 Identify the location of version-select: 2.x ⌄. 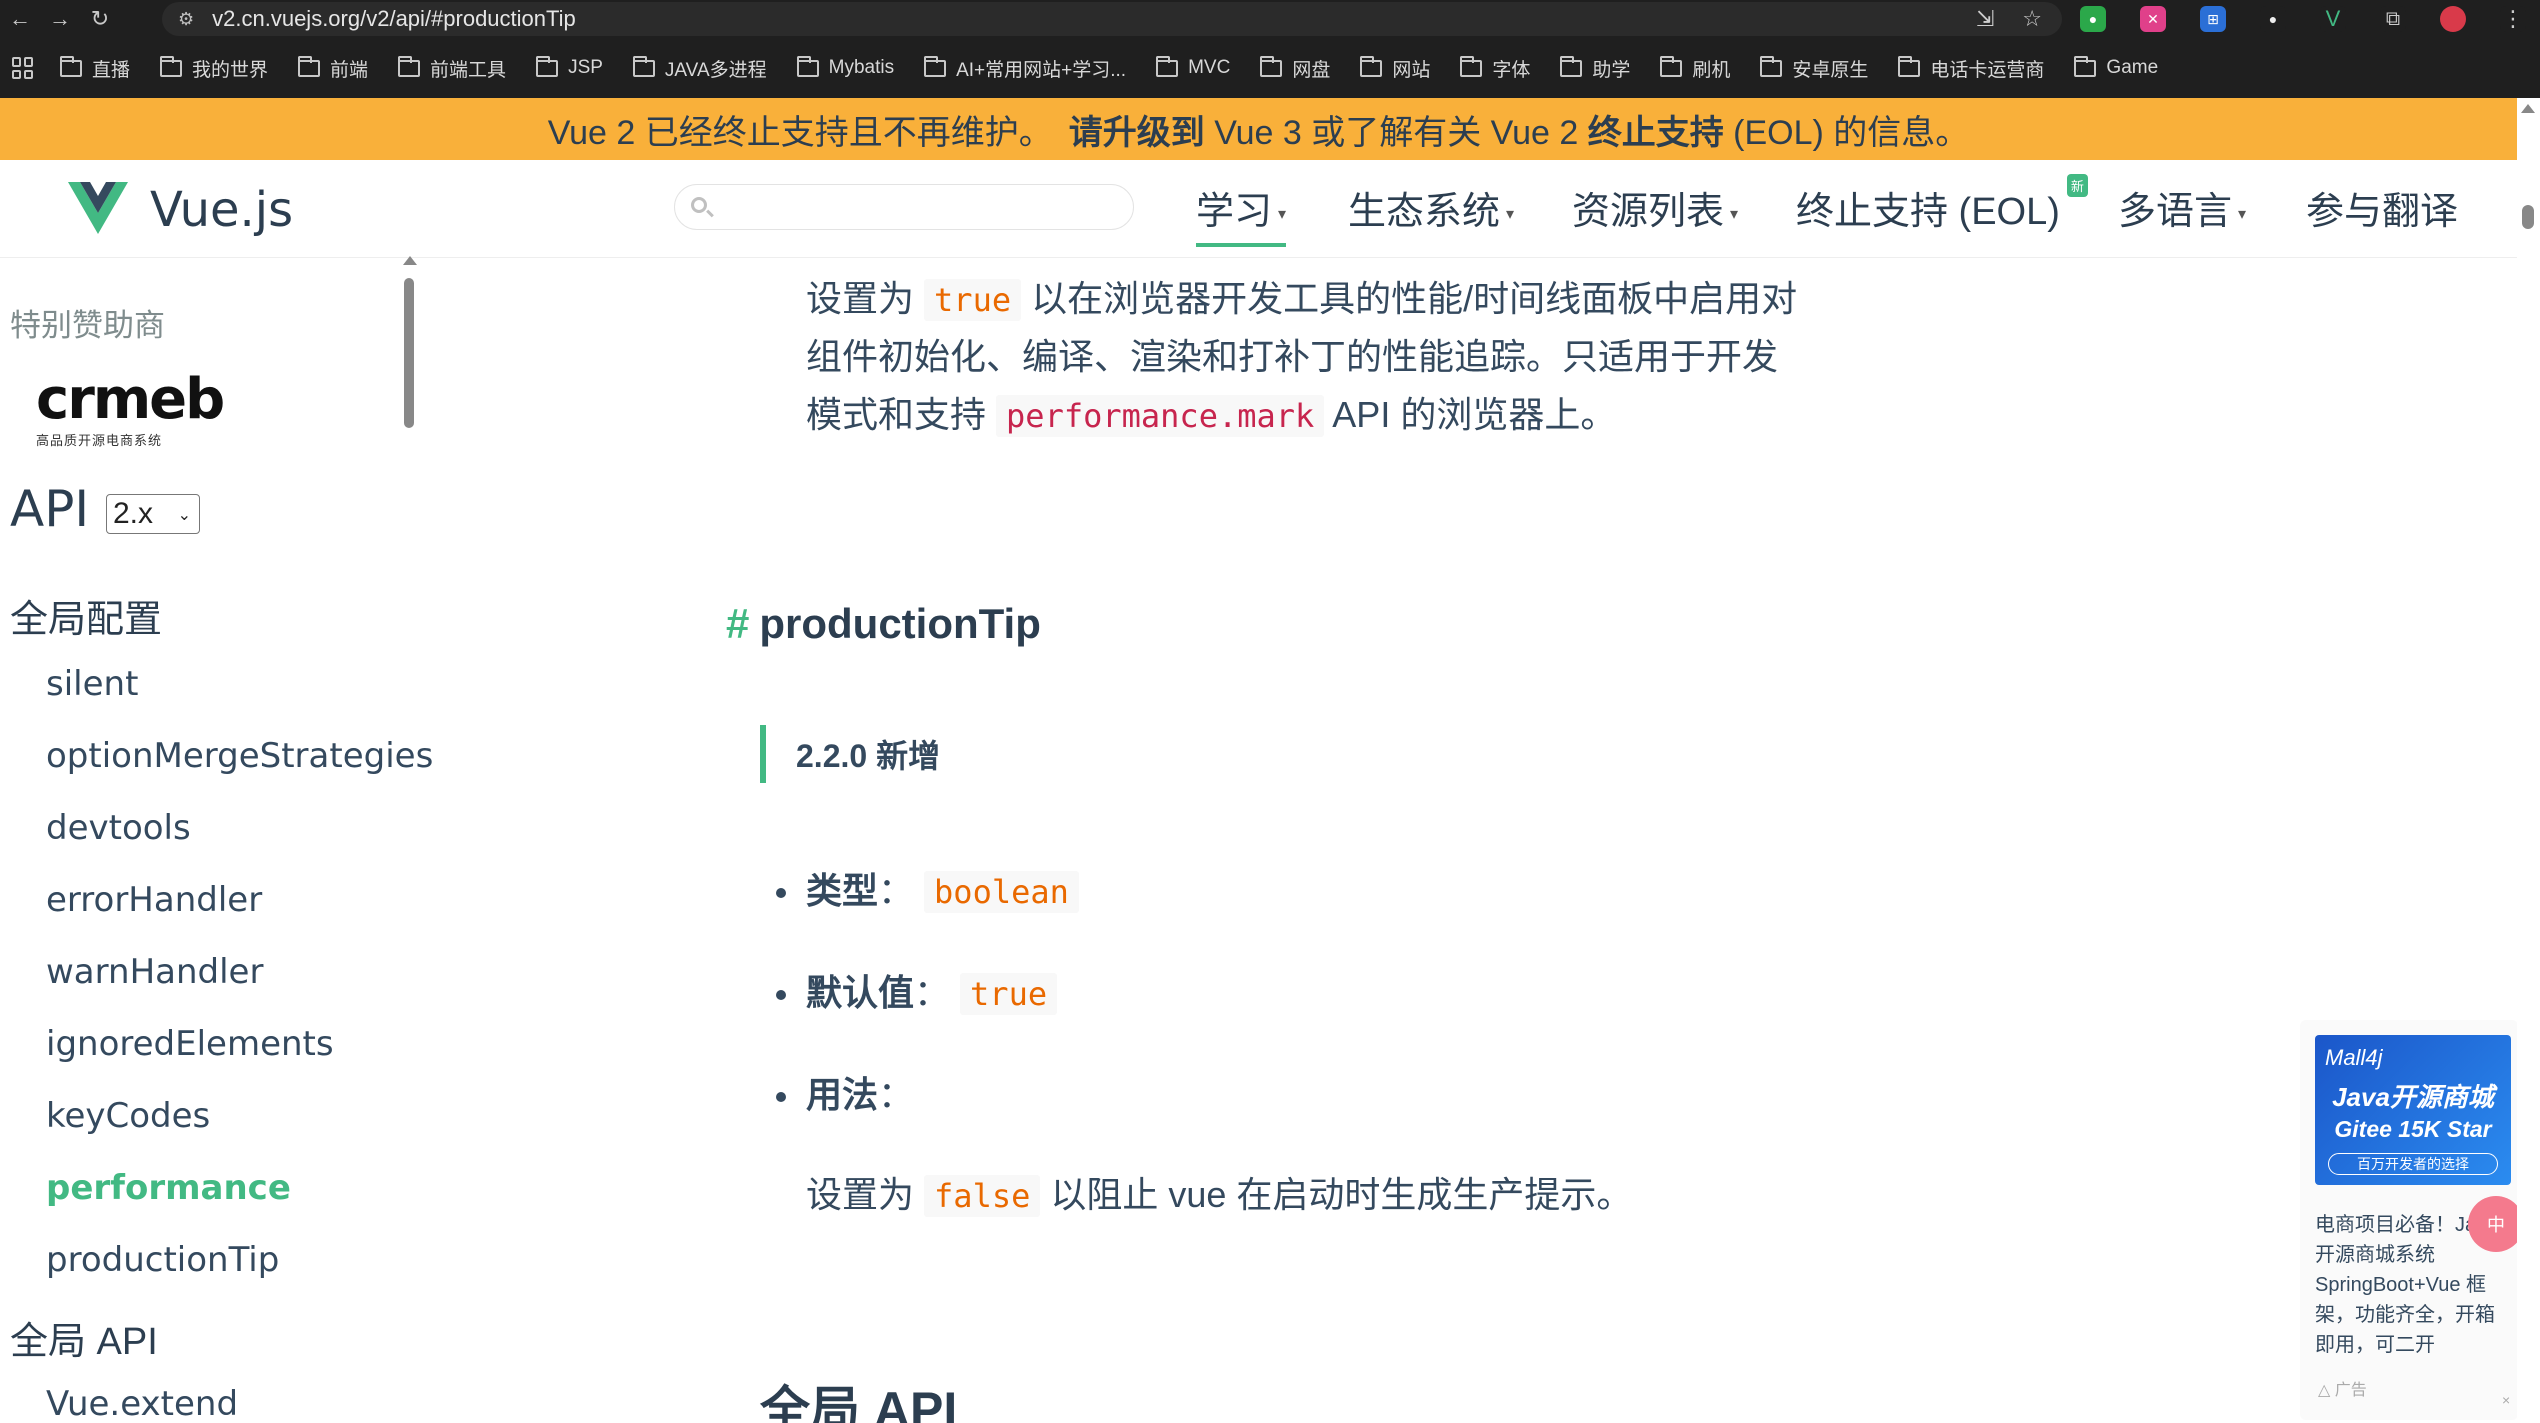
(153, 514).